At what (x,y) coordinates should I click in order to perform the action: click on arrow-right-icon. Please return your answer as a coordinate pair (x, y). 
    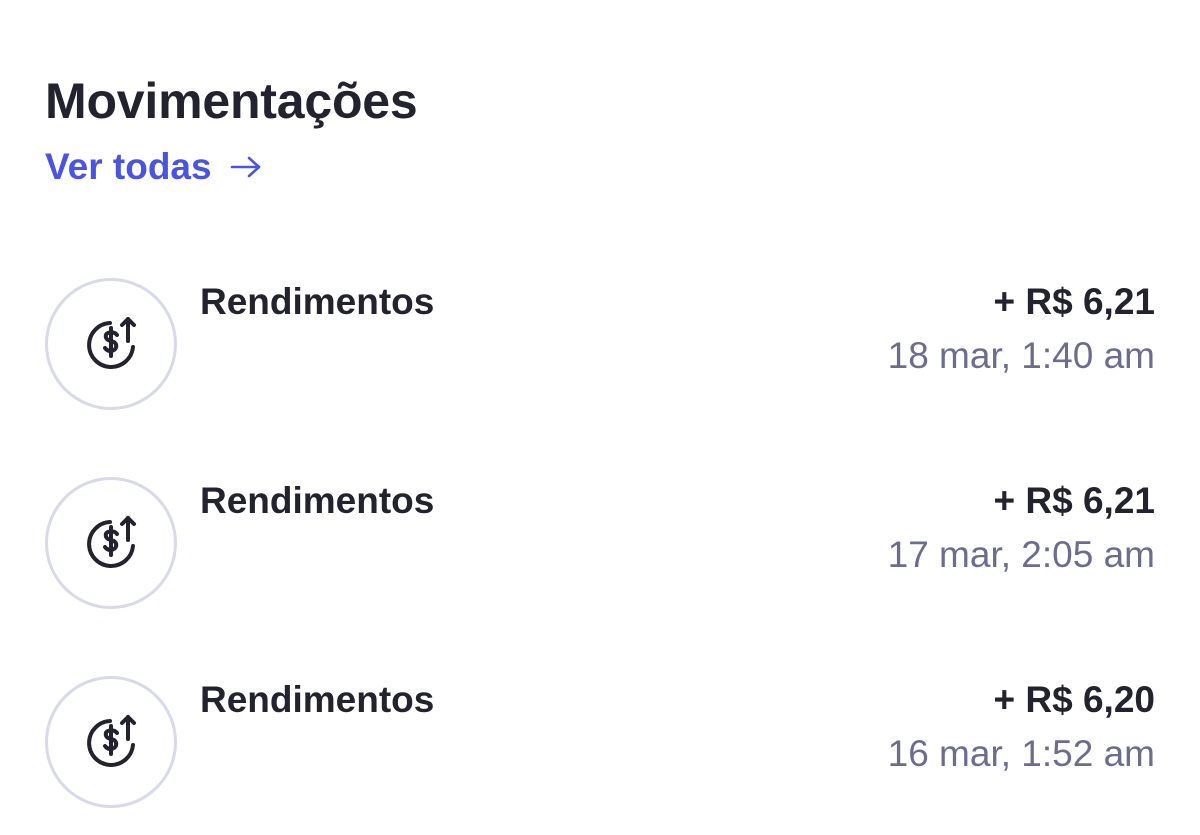
    Looking at the image, I should click on (245, 167).